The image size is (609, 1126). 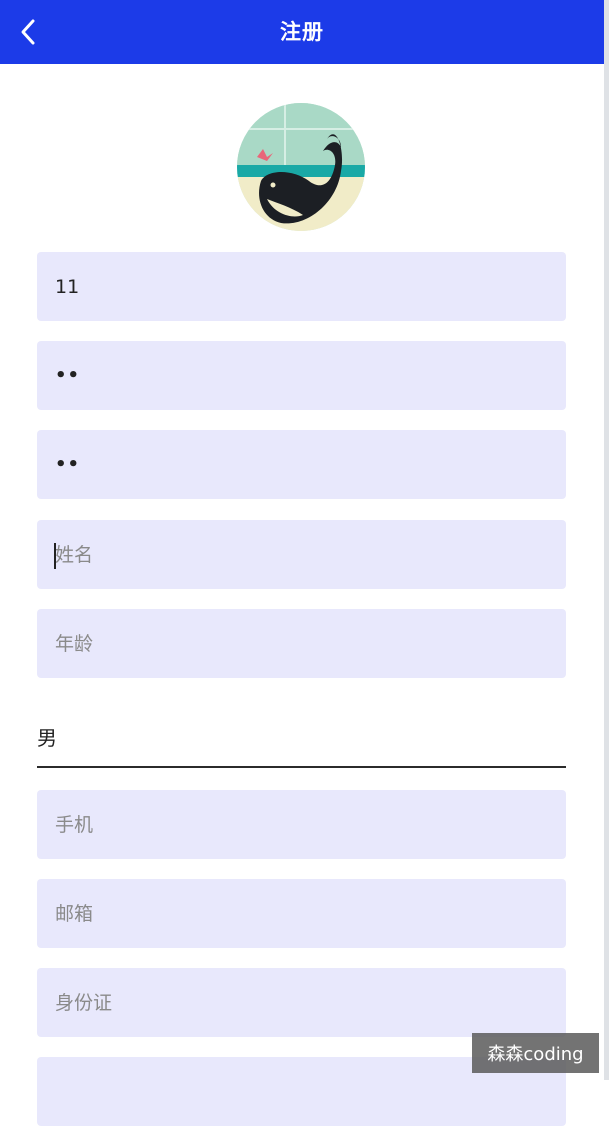 I want to click on page-title: 注册, so click(x=302, y=32).